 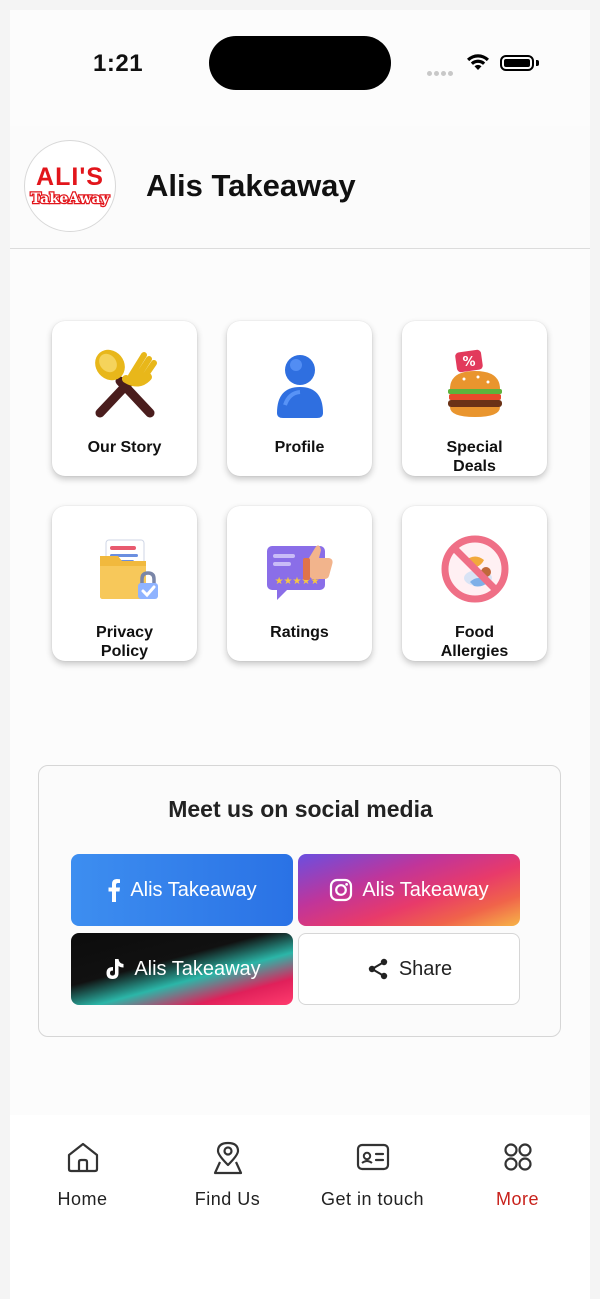 I want to click on tile-food-allergies: Food Allergies, so click(x=474, y=583).